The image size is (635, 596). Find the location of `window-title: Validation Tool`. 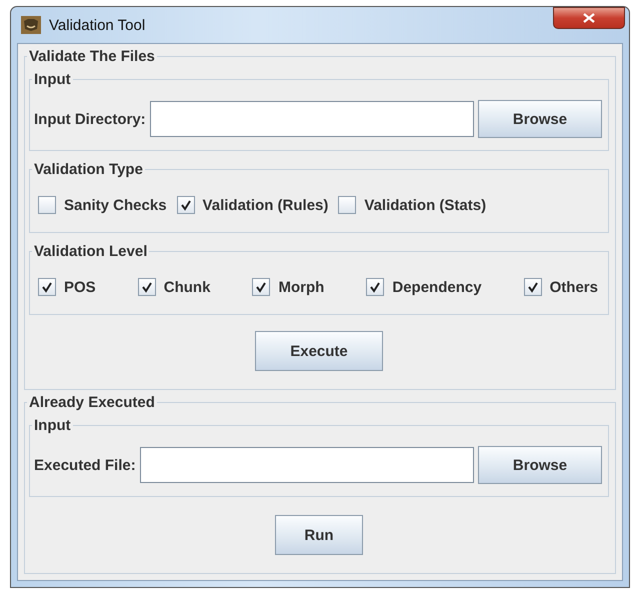

window-title: Validation Tool is located at coordinates (97, 25).